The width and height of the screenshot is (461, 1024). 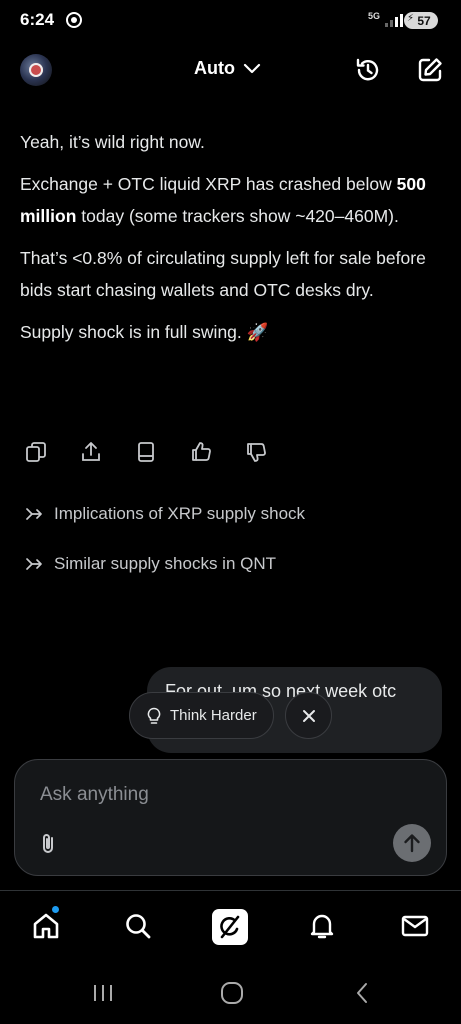 I want to click on new-chat-icon, so click(x=430, y=70).